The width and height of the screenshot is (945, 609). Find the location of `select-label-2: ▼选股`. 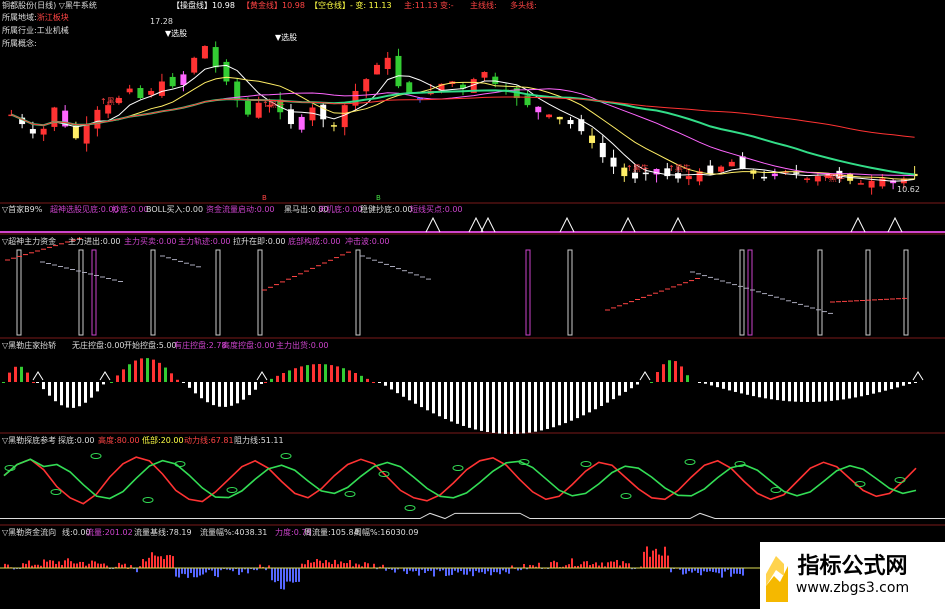

select-label-2: ▼选股 is located at coordinates (286, 37).